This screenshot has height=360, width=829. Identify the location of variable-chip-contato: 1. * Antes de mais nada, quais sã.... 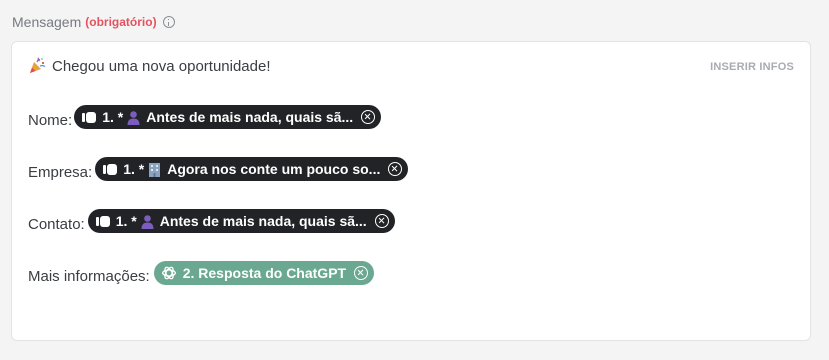
(241, 221).